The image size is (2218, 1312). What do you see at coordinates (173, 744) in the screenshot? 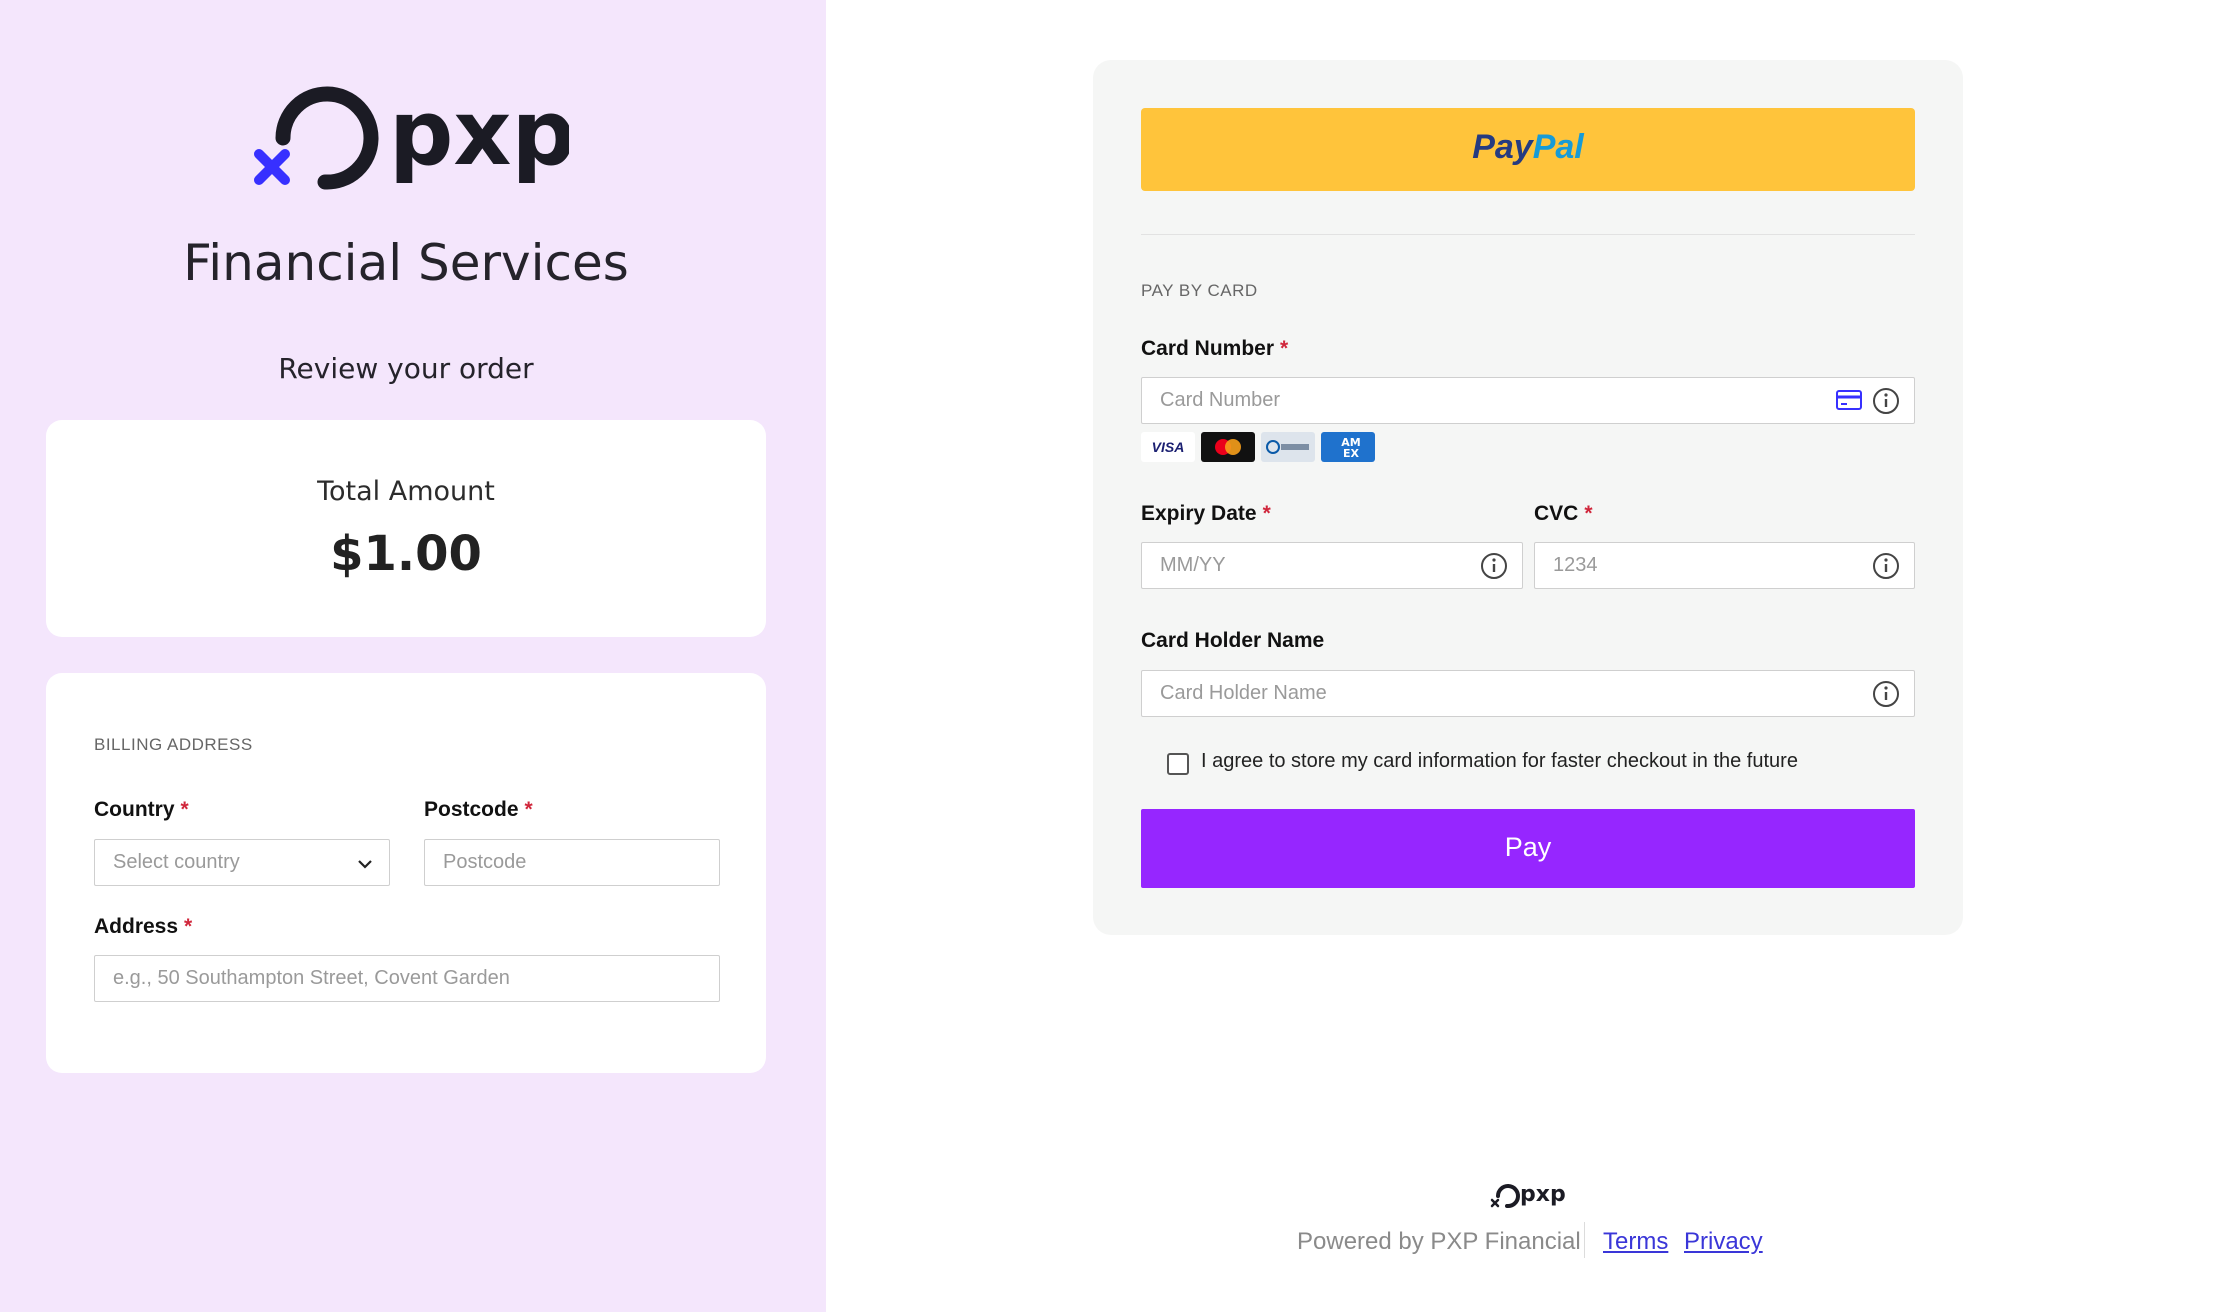
I see `billing-section-label: BILLING ADDRESS` at bounding box center [173, 744].